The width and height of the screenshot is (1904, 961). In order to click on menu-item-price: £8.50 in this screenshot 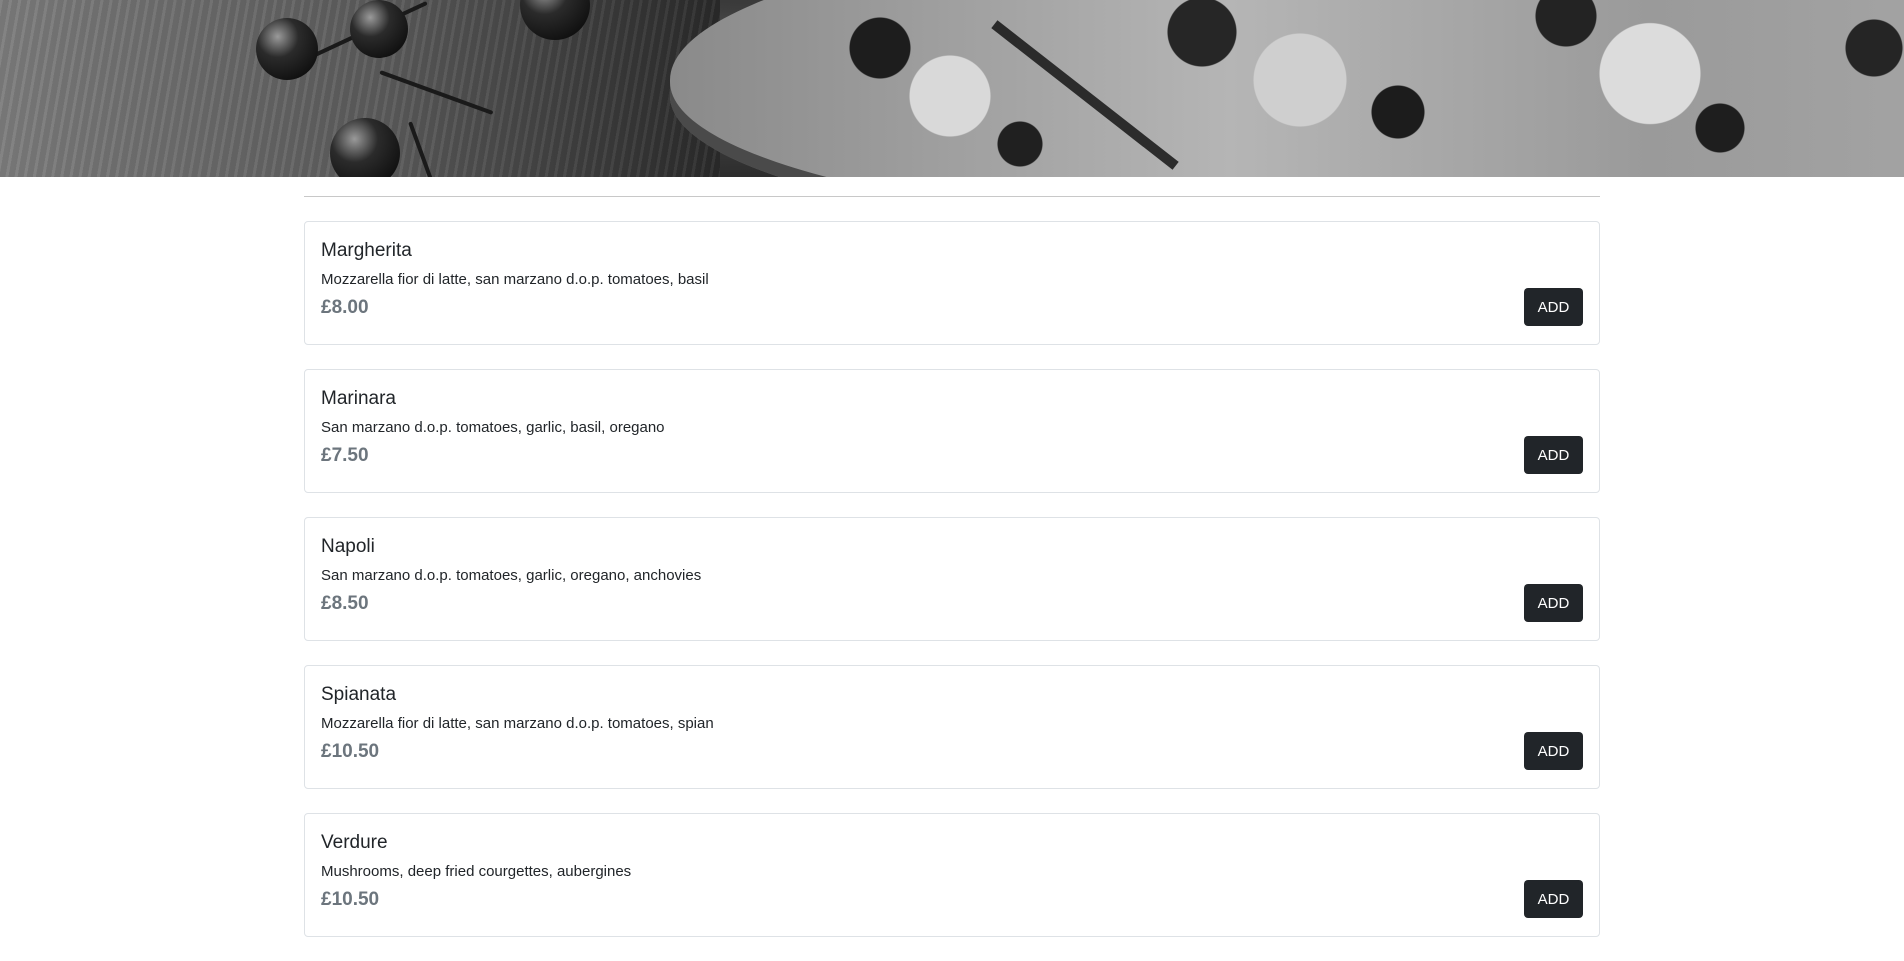, I will do `click(345, 603)`.